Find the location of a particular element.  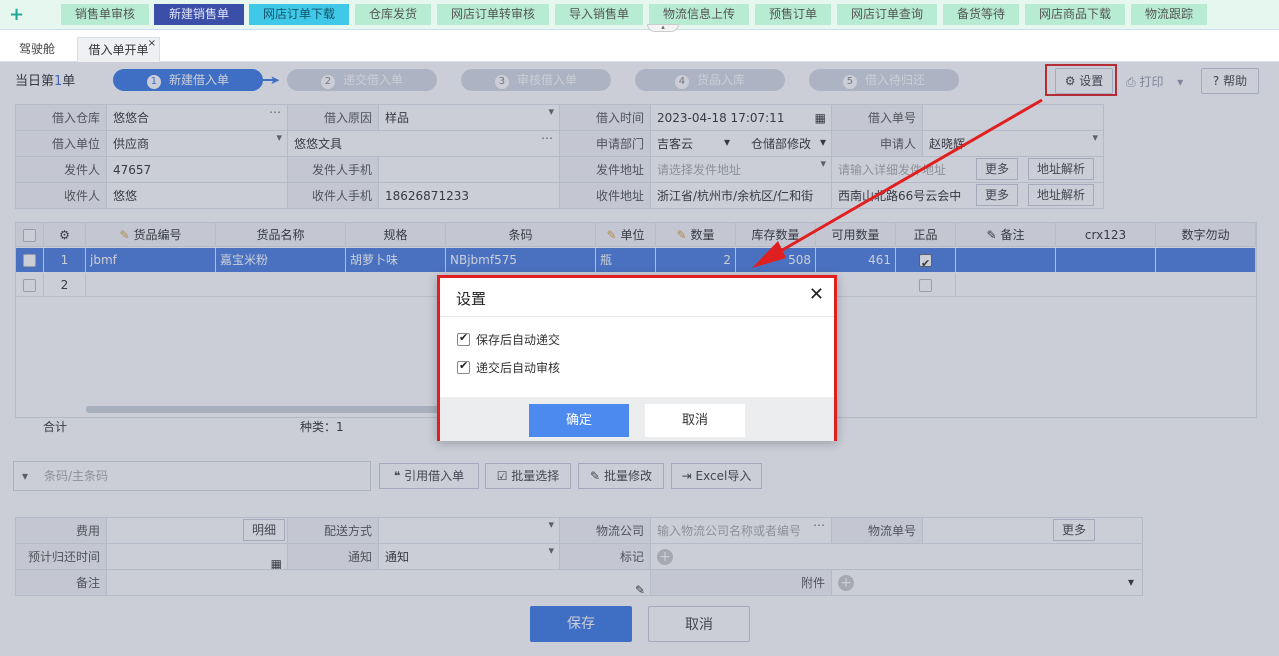

nav-tab-presale: 预售订单 is located at coordinates (793, 14).